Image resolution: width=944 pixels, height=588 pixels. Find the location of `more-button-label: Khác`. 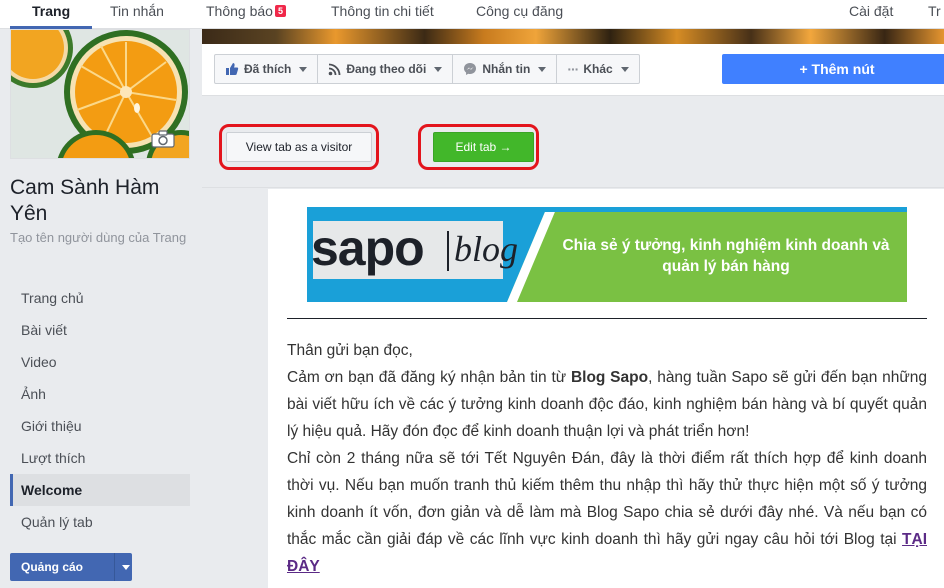

more-button-label: Khác is located at coordinates (598, 69).